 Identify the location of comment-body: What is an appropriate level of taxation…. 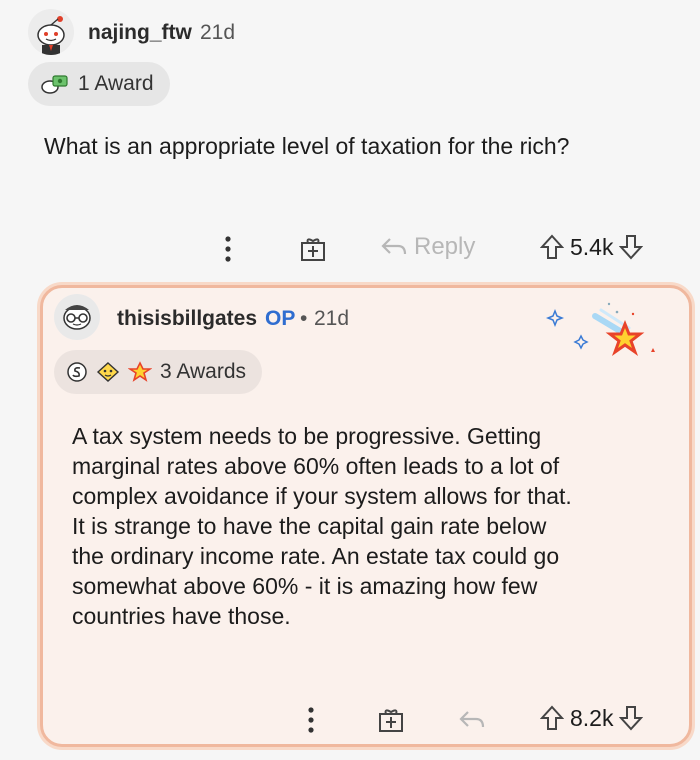
(307, 146).